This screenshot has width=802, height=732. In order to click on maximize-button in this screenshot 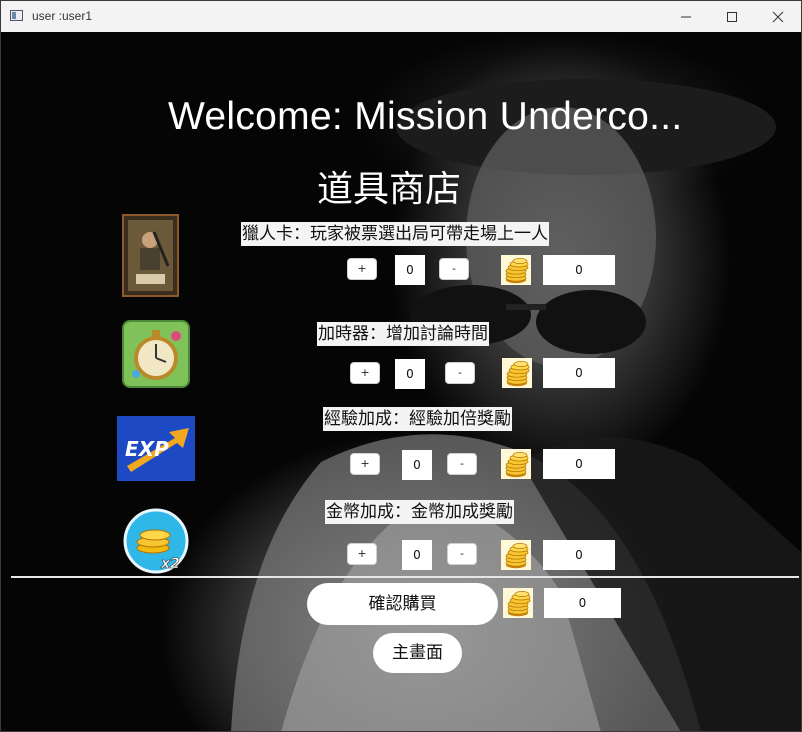, I will do `click(732, 16)`.